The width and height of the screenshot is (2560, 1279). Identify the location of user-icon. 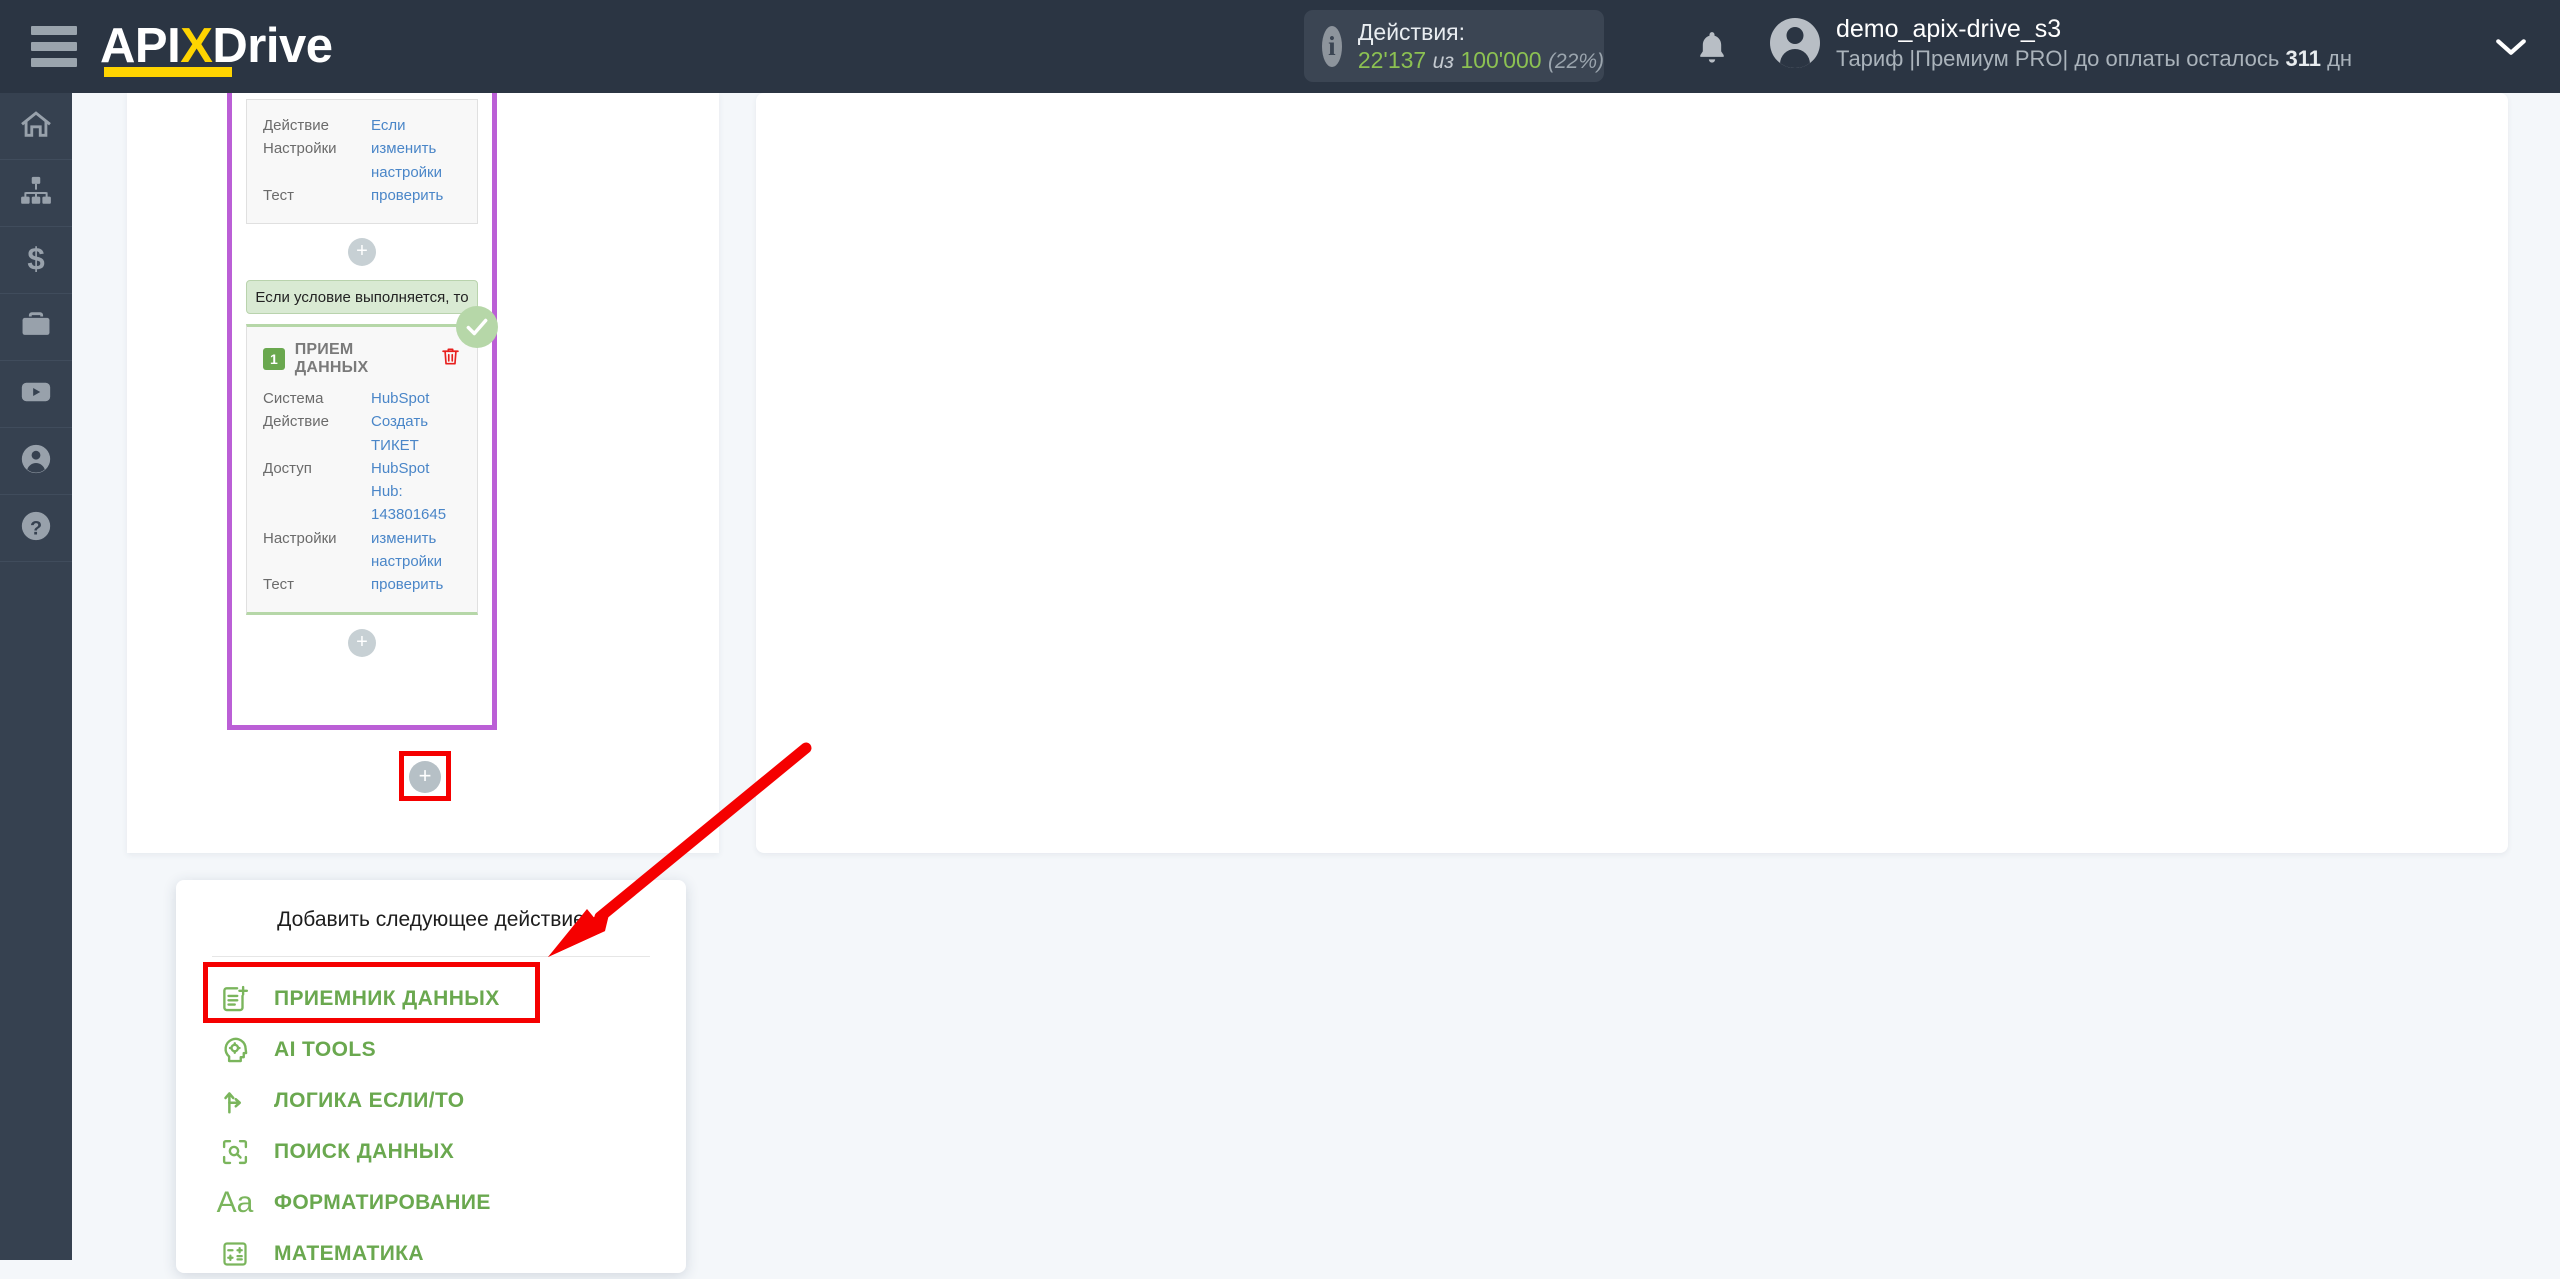
(36, 461).